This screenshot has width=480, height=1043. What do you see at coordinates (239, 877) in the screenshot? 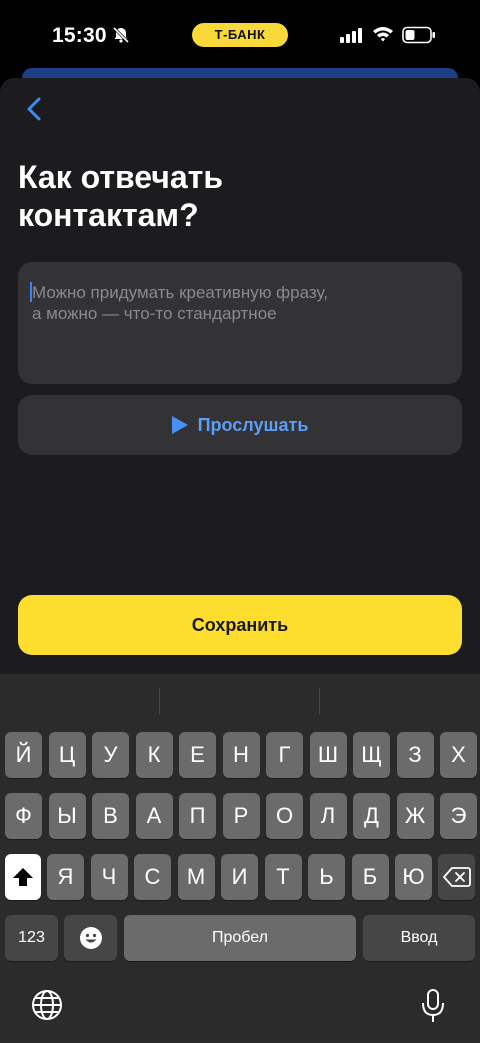
I see `key-И: И` at bounding box center [239, 877].